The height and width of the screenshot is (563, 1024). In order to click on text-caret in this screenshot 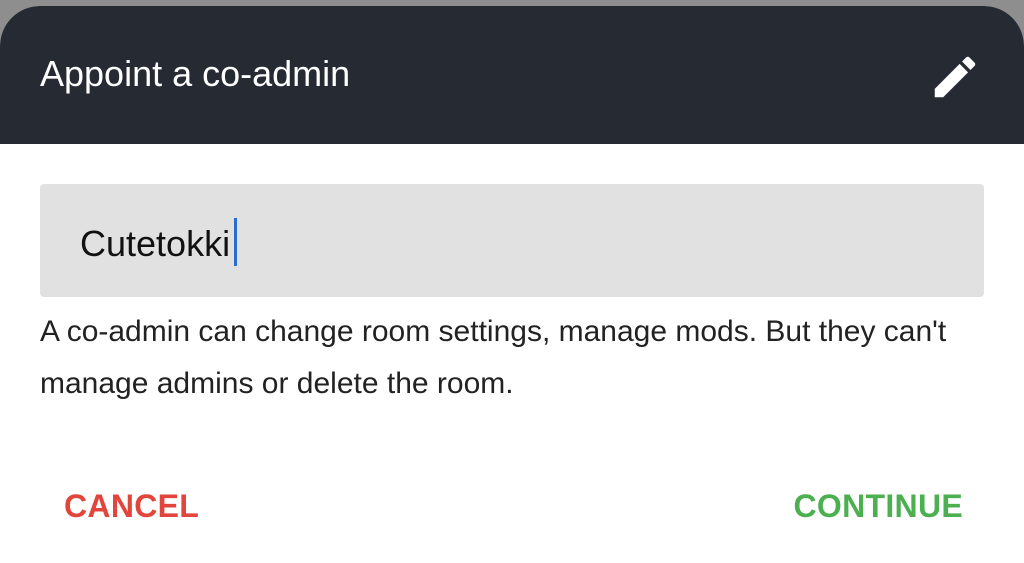, I will do `click(236, 242)`.